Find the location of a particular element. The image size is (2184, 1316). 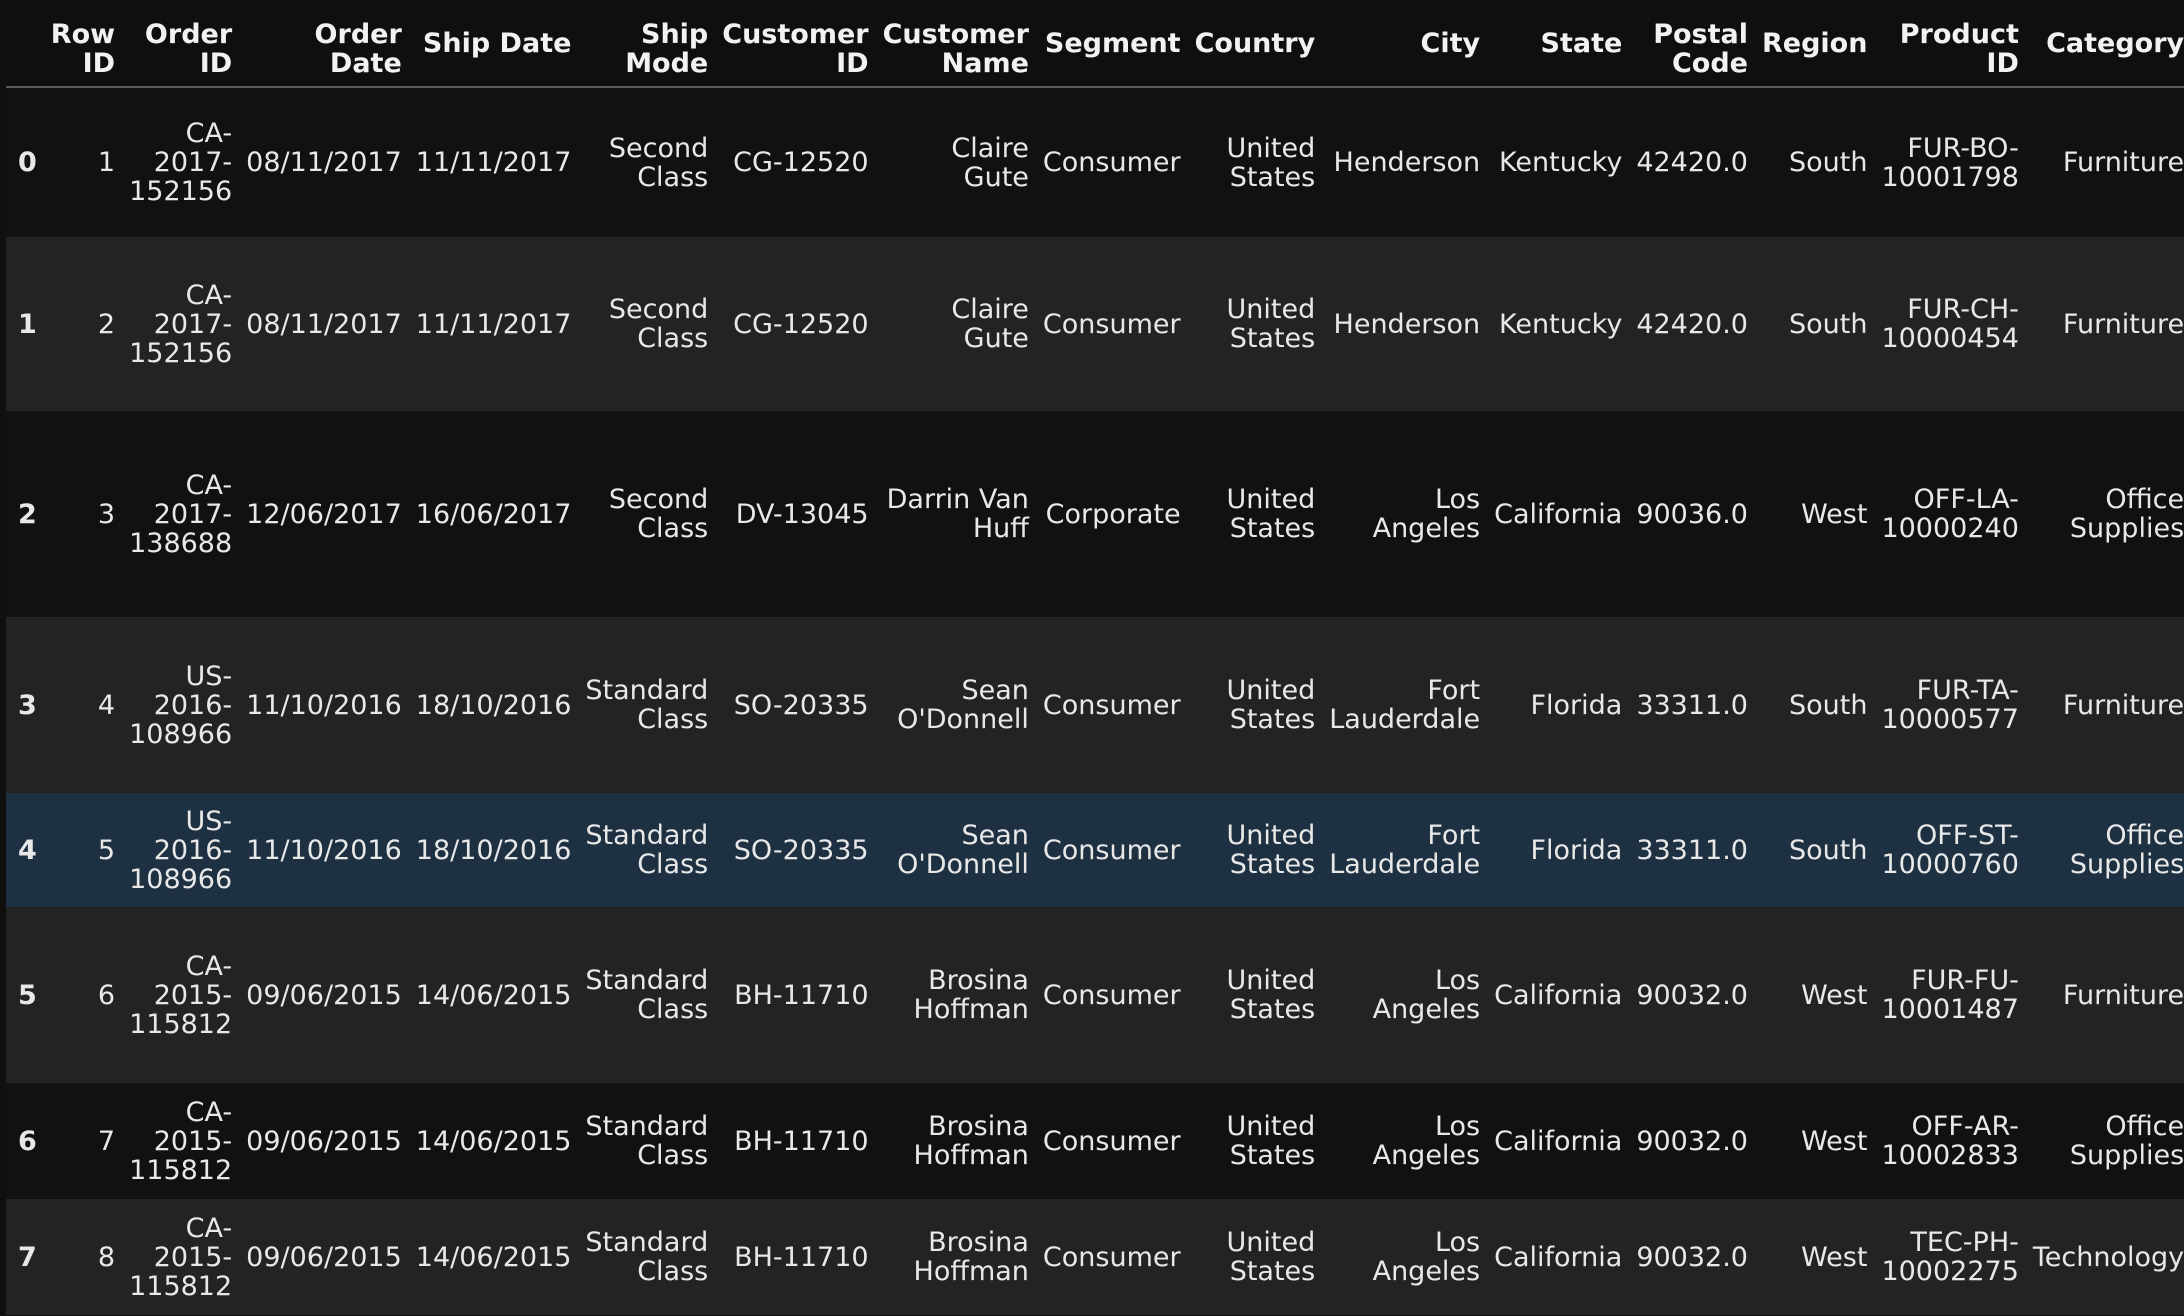

cell-postal-code: 90036.0 is located at coordinates (1692, 514).